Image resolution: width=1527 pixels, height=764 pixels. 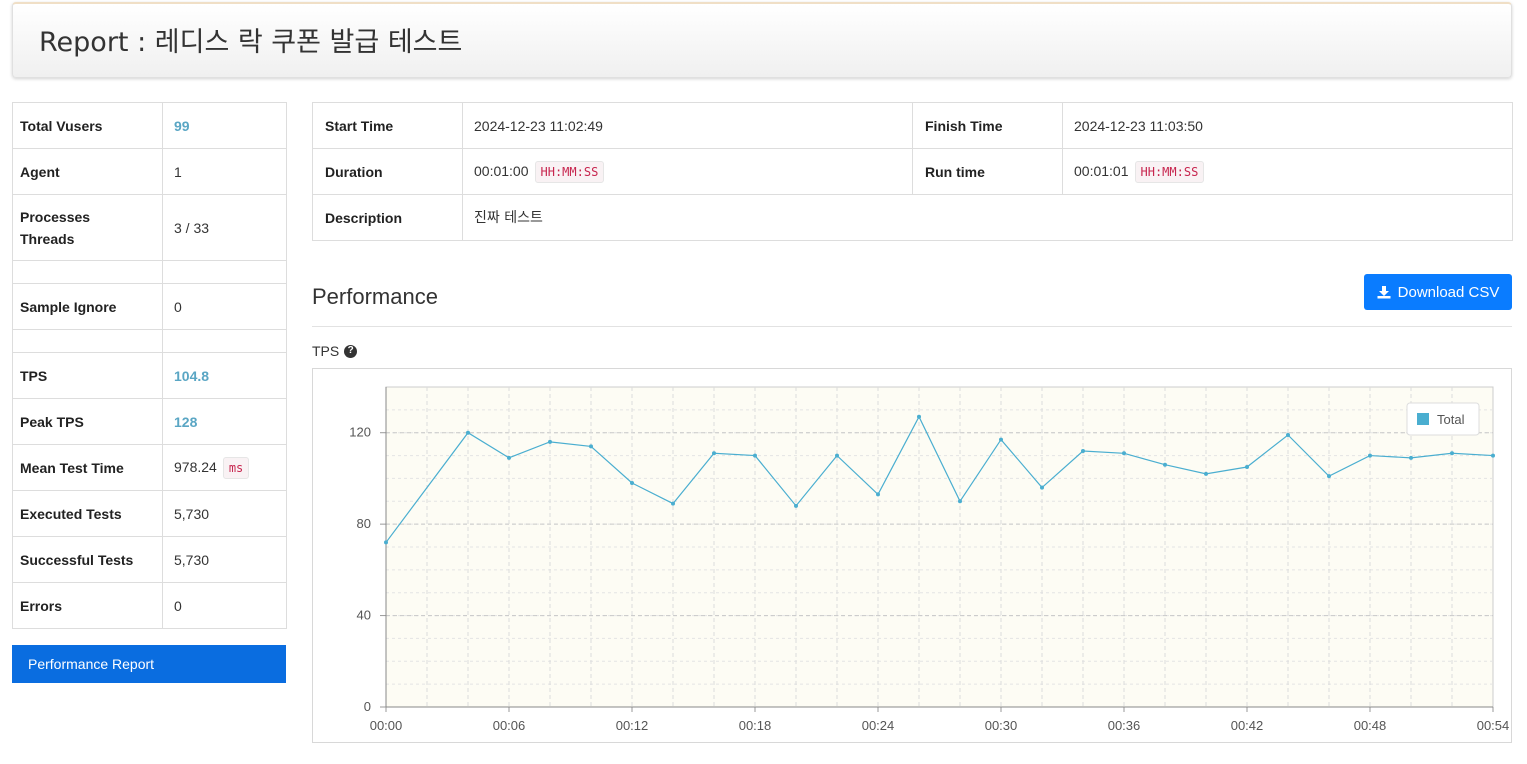 I want to click on info-row-description: Description 진짜 테스트, so click(x=912, y=217).